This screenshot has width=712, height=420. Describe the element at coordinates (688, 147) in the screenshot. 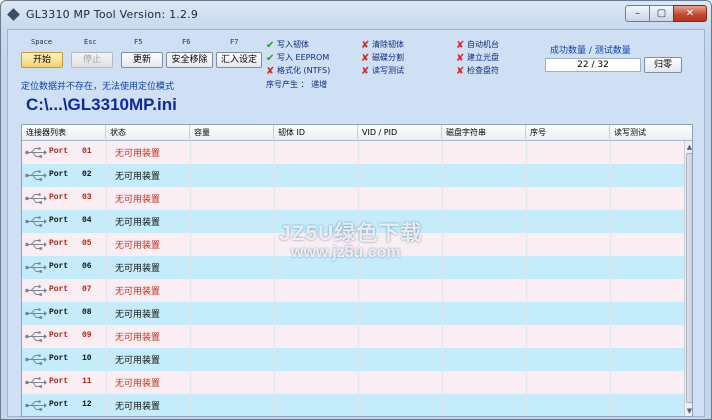

I see `scroll-up-icon: ▲` at that location.